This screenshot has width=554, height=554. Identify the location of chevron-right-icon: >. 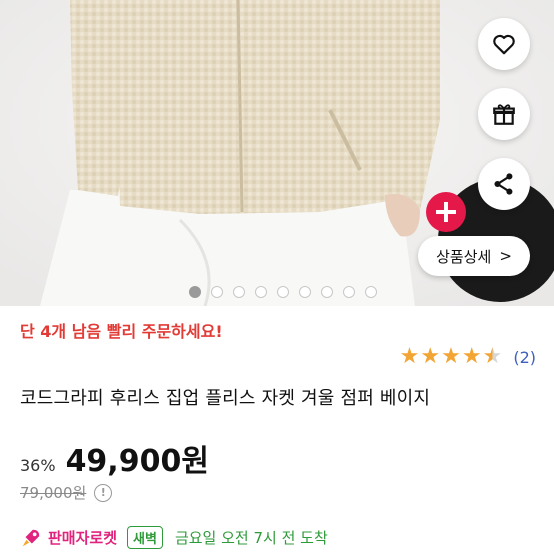
(505, 256).